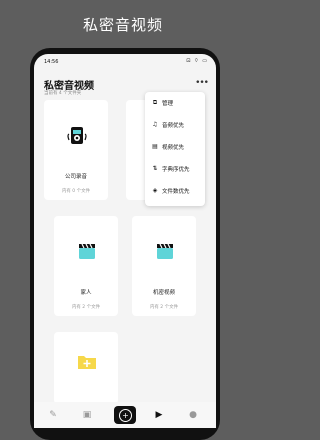  I want to click on folder-name: 家人, so click(86, 293).